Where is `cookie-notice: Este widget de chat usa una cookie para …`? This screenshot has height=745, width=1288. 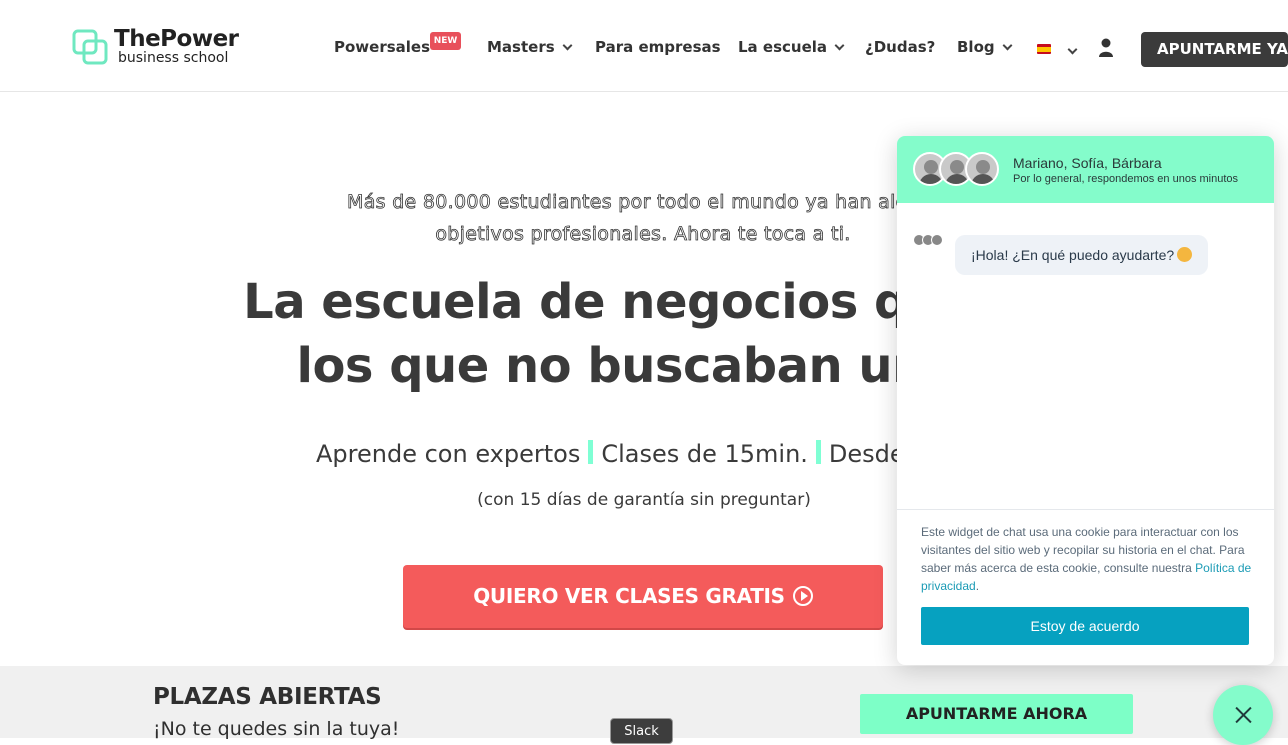 cookie-notice: Este widget de chat usa una cookie para … is located at coordinates (1088, 559).